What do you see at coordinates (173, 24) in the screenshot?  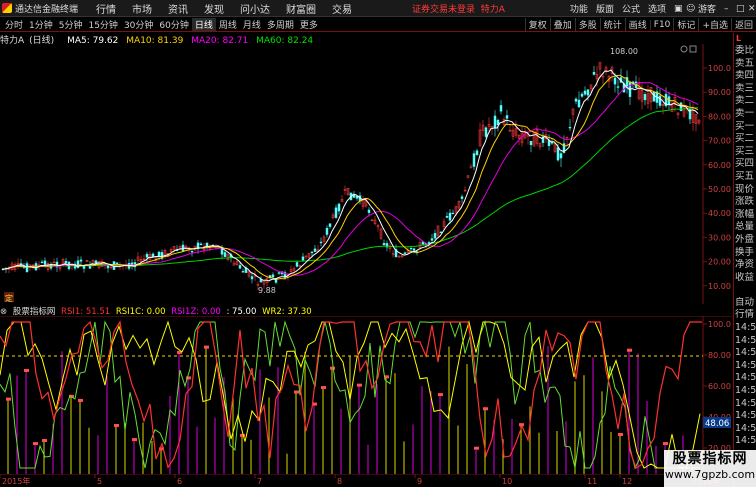 I see `period-60min: 60分钟` at bounding box center [173, 24].